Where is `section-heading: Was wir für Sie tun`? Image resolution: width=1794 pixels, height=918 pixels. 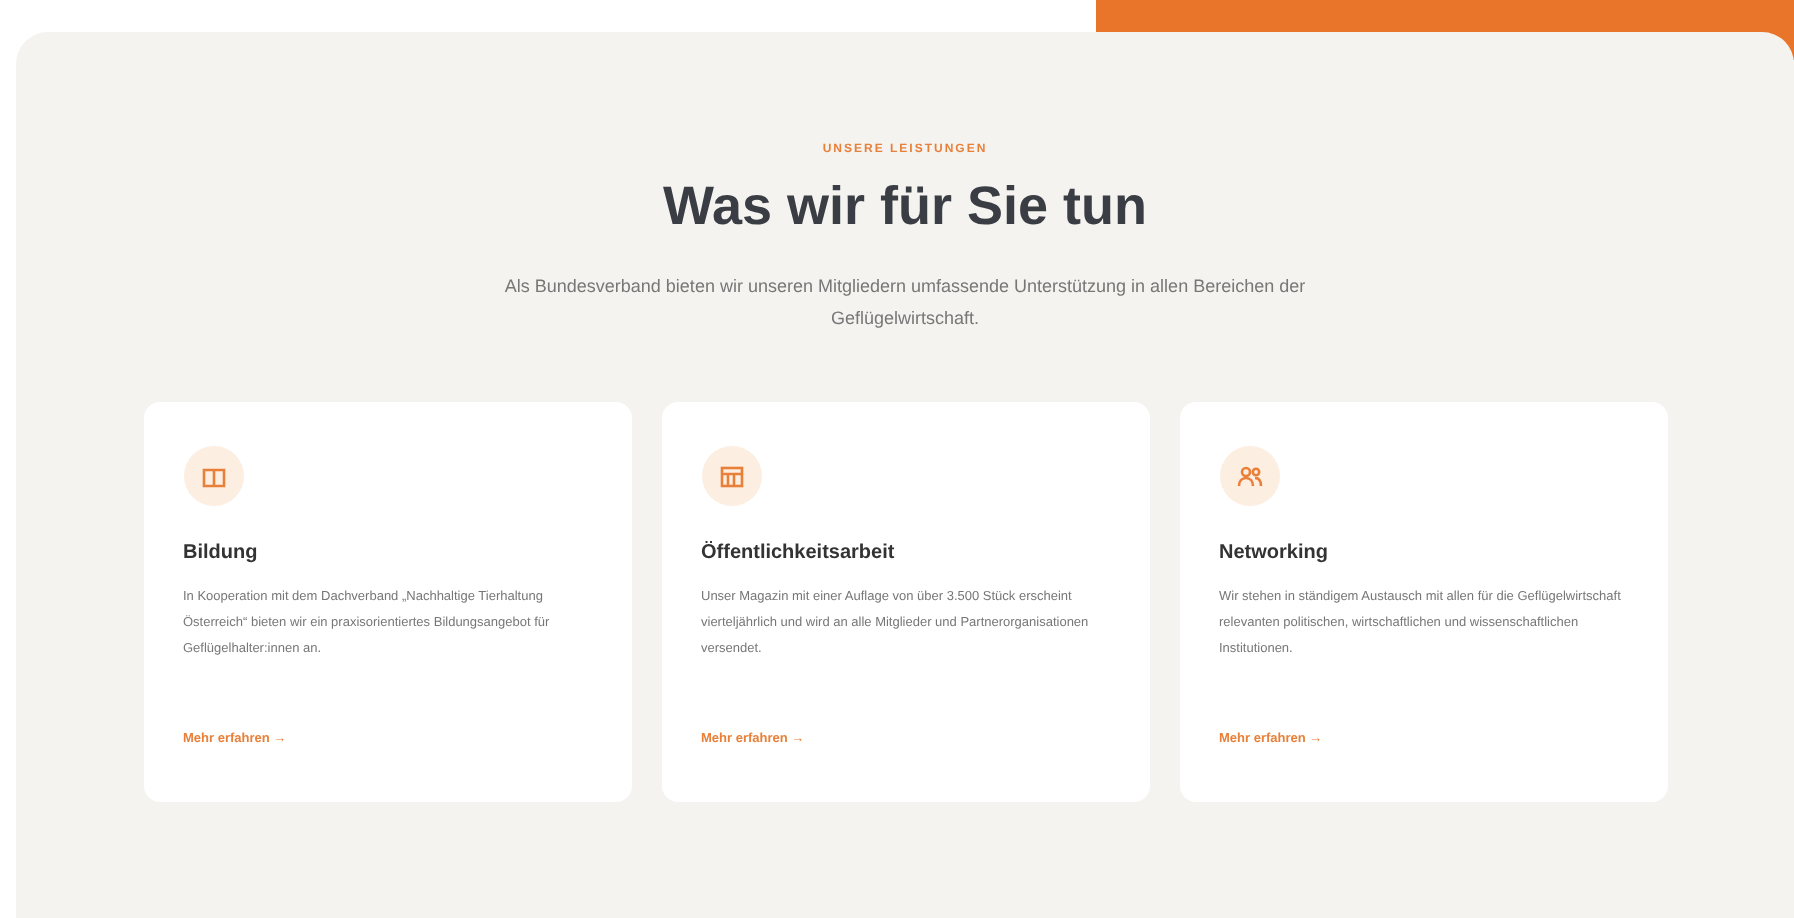
section-heading: Was wir für Sie tun is located at coordinates (905, 207).